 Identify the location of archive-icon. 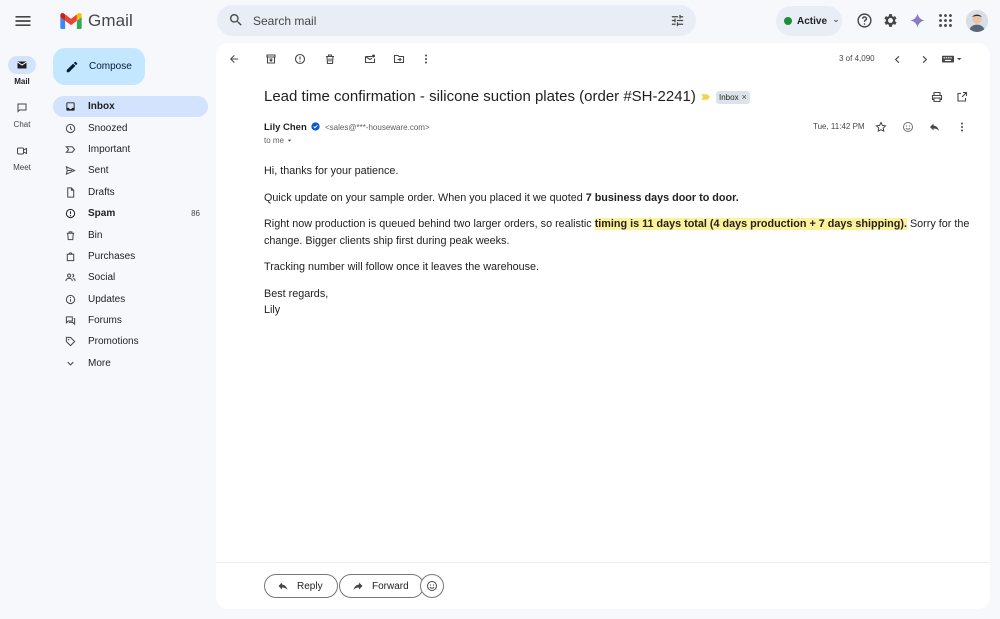
(271, 59).